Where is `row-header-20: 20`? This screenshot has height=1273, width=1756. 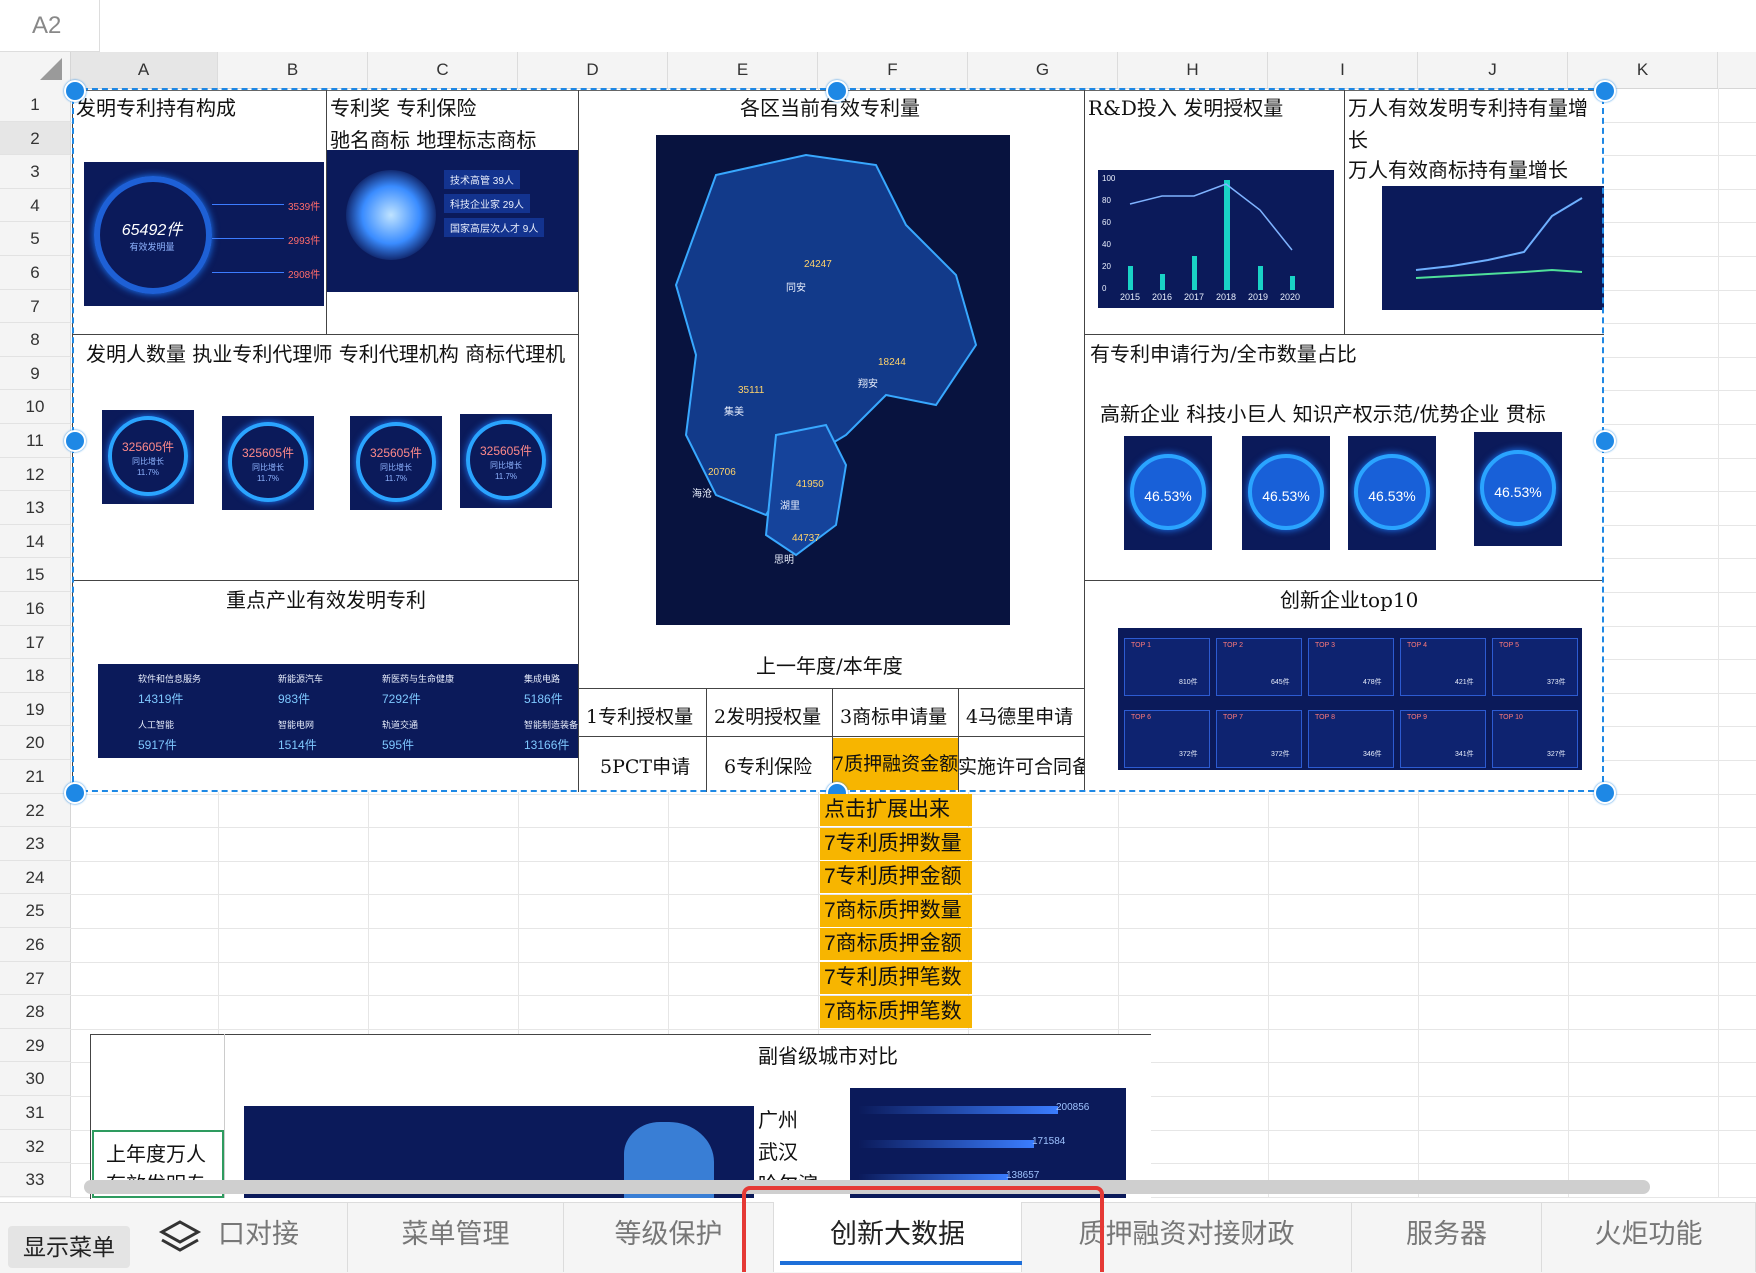
row-header-20: 20 is located at coordinates (35, 743).